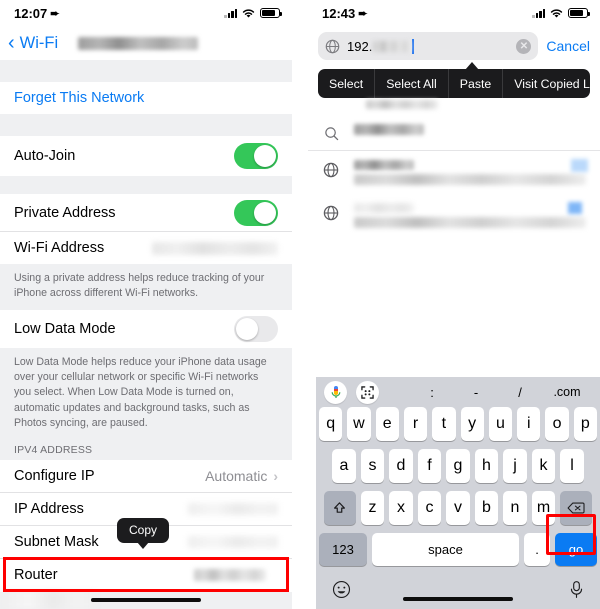 Image resolution: width=600 pixels, height=609 pixels. Describe the element at coordinates (146, 328) in the screenshot. I see `low-data-mode-row: Low Data Mode` at that location.